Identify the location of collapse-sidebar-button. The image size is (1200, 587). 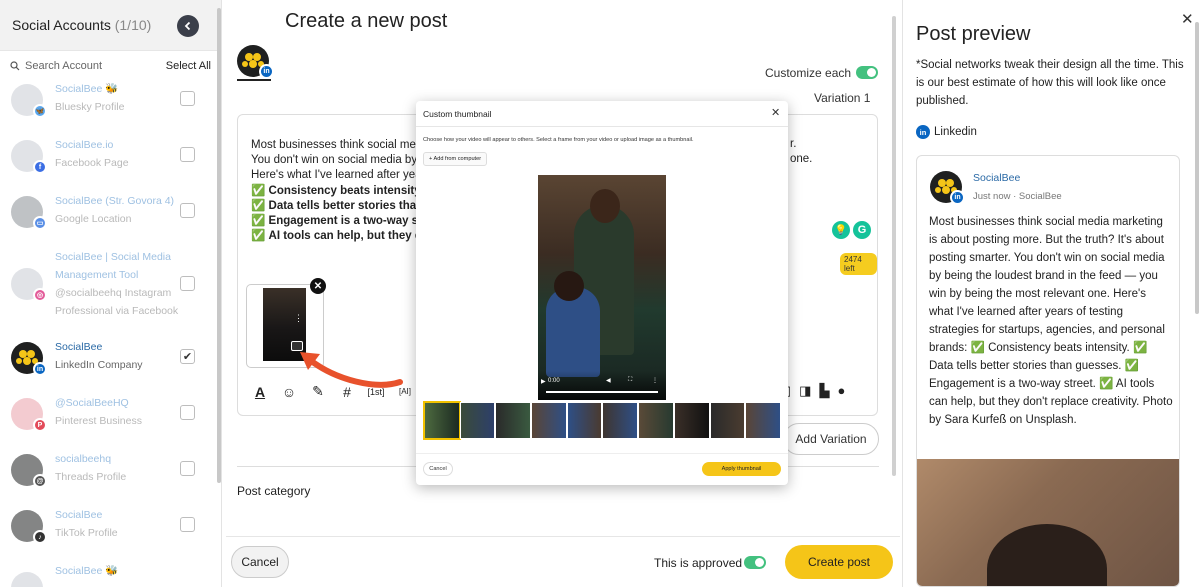
(188, 26).